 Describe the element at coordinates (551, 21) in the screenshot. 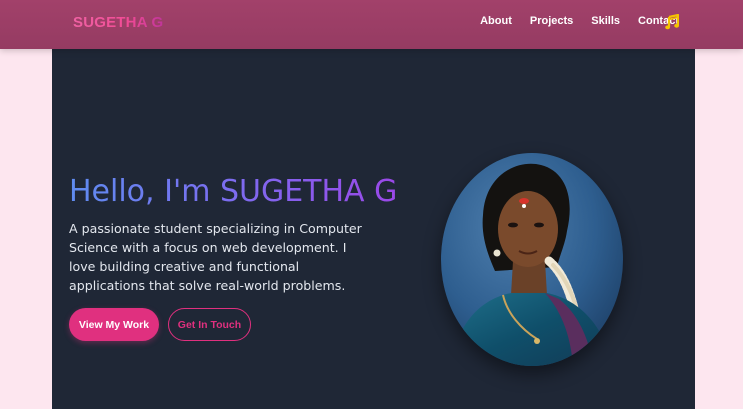

I see `nav-link-projects: Projects` at that location.